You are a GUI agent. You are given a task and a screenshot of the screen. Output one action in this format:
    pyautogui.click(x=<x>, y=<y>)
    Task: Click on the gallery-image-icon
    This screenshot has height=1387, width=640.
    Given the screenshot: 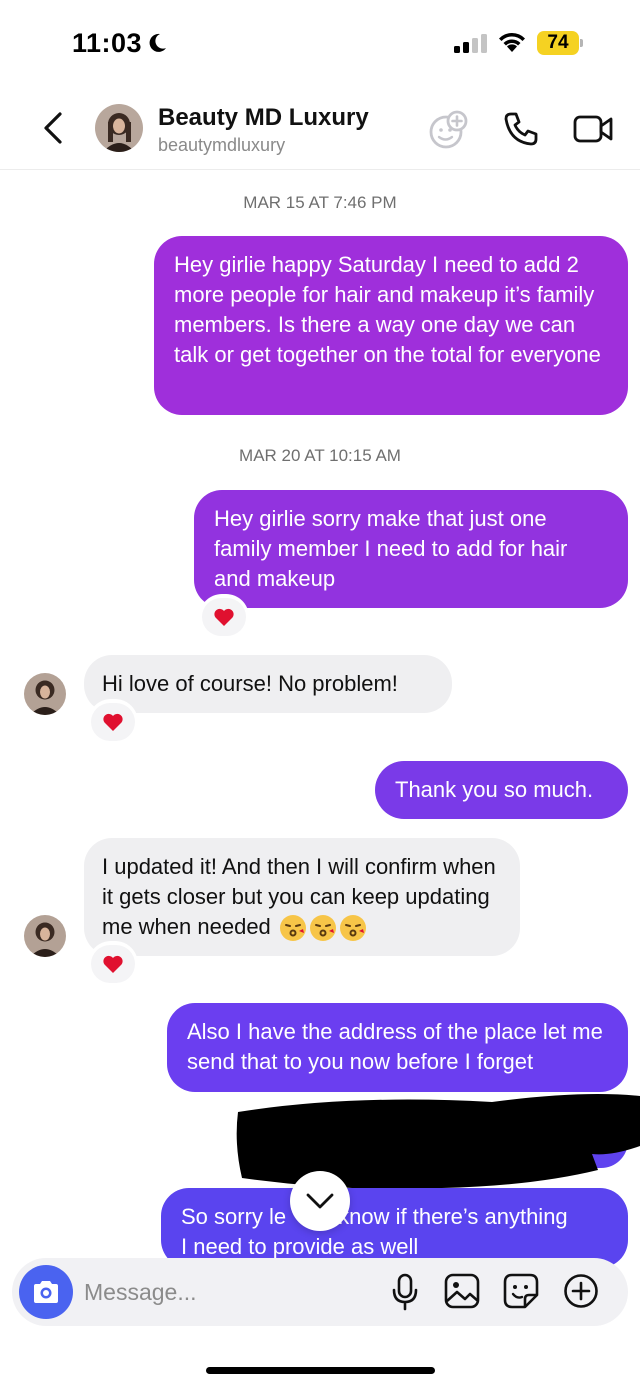 What is the action you would take?
    pyautogui.click(x=462, y=1291)
    